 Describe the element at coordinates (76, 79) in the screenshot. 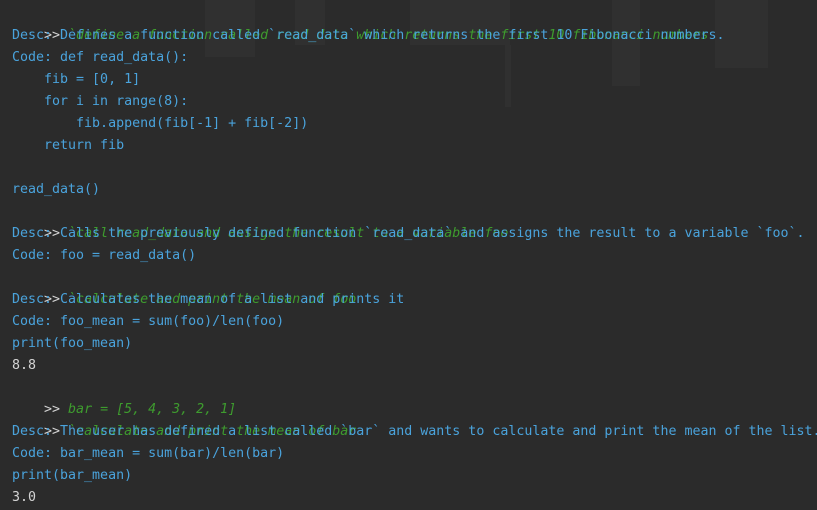

I see `code-line: fib = [0, 1]` at that location.